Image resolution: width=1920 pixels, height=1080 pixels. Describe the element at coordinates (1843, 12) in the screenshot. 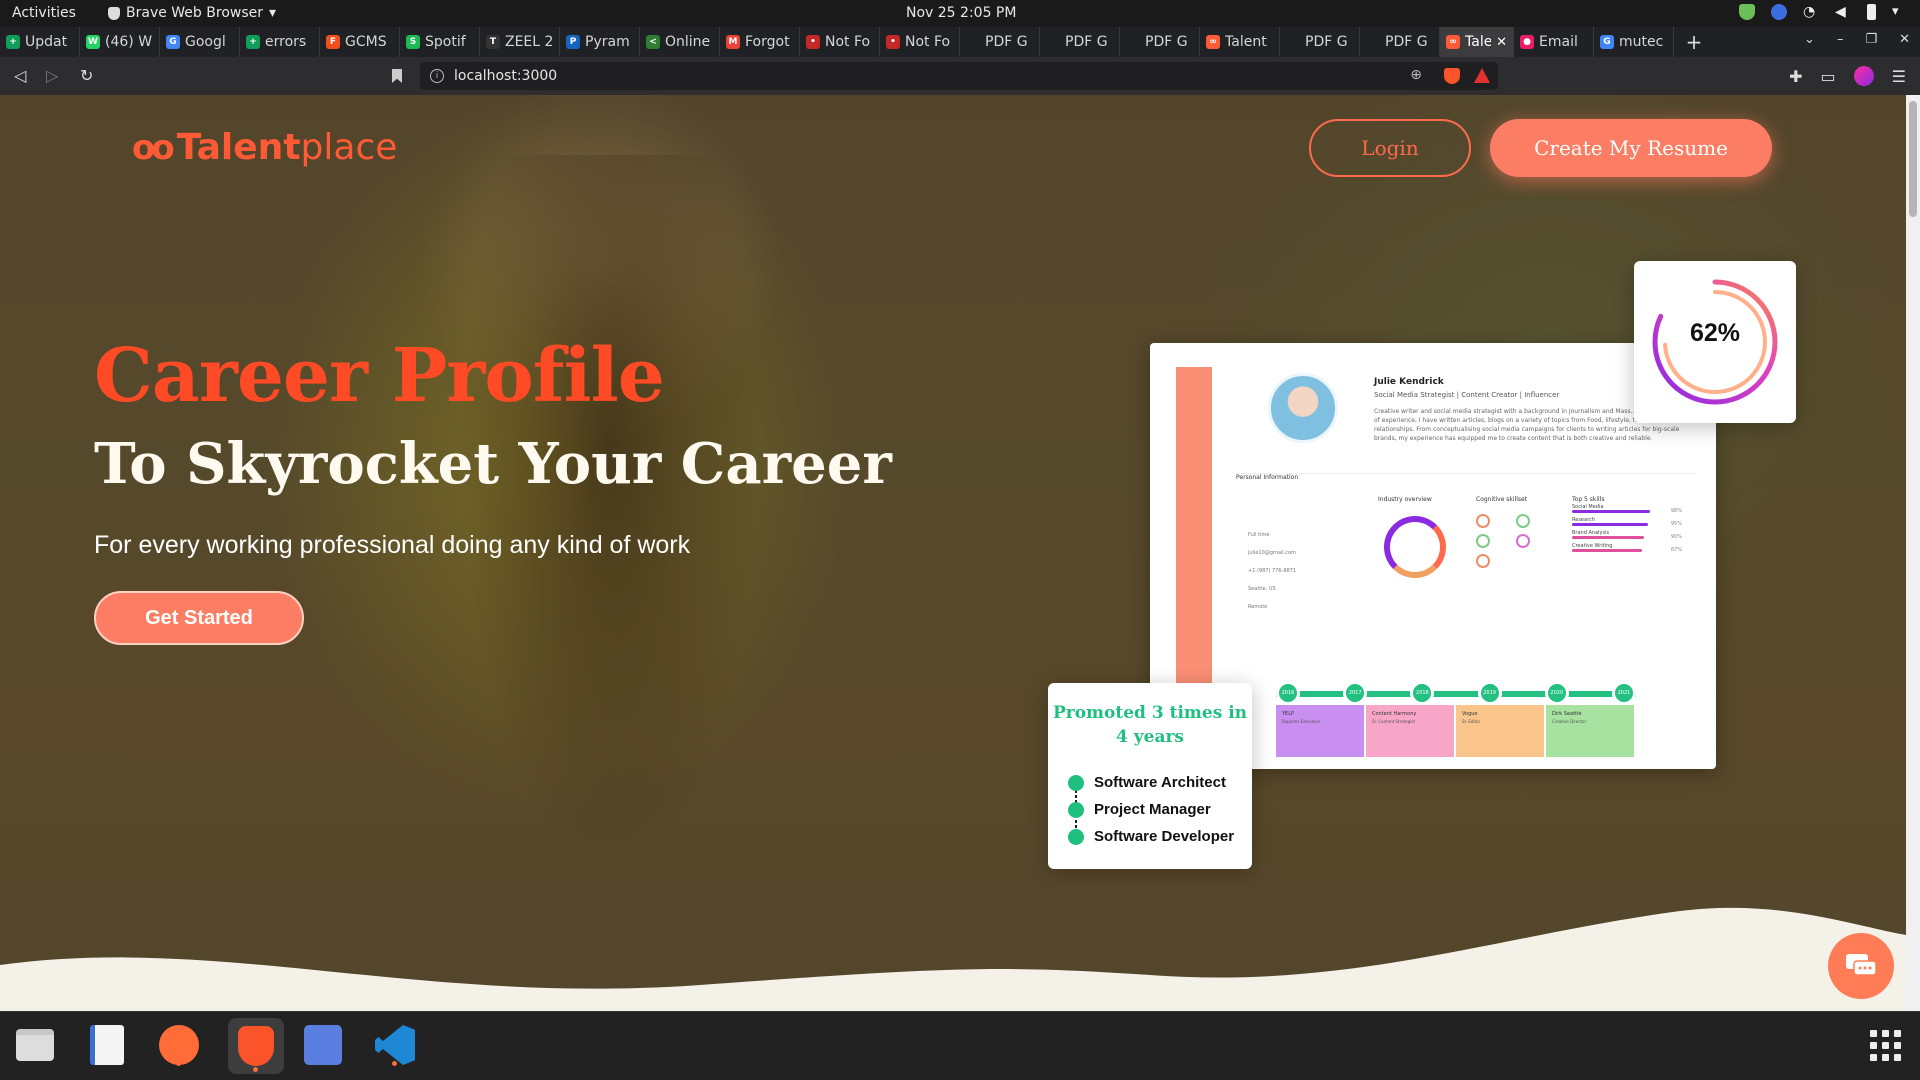

I see `volume-icon: ◀` at that location.